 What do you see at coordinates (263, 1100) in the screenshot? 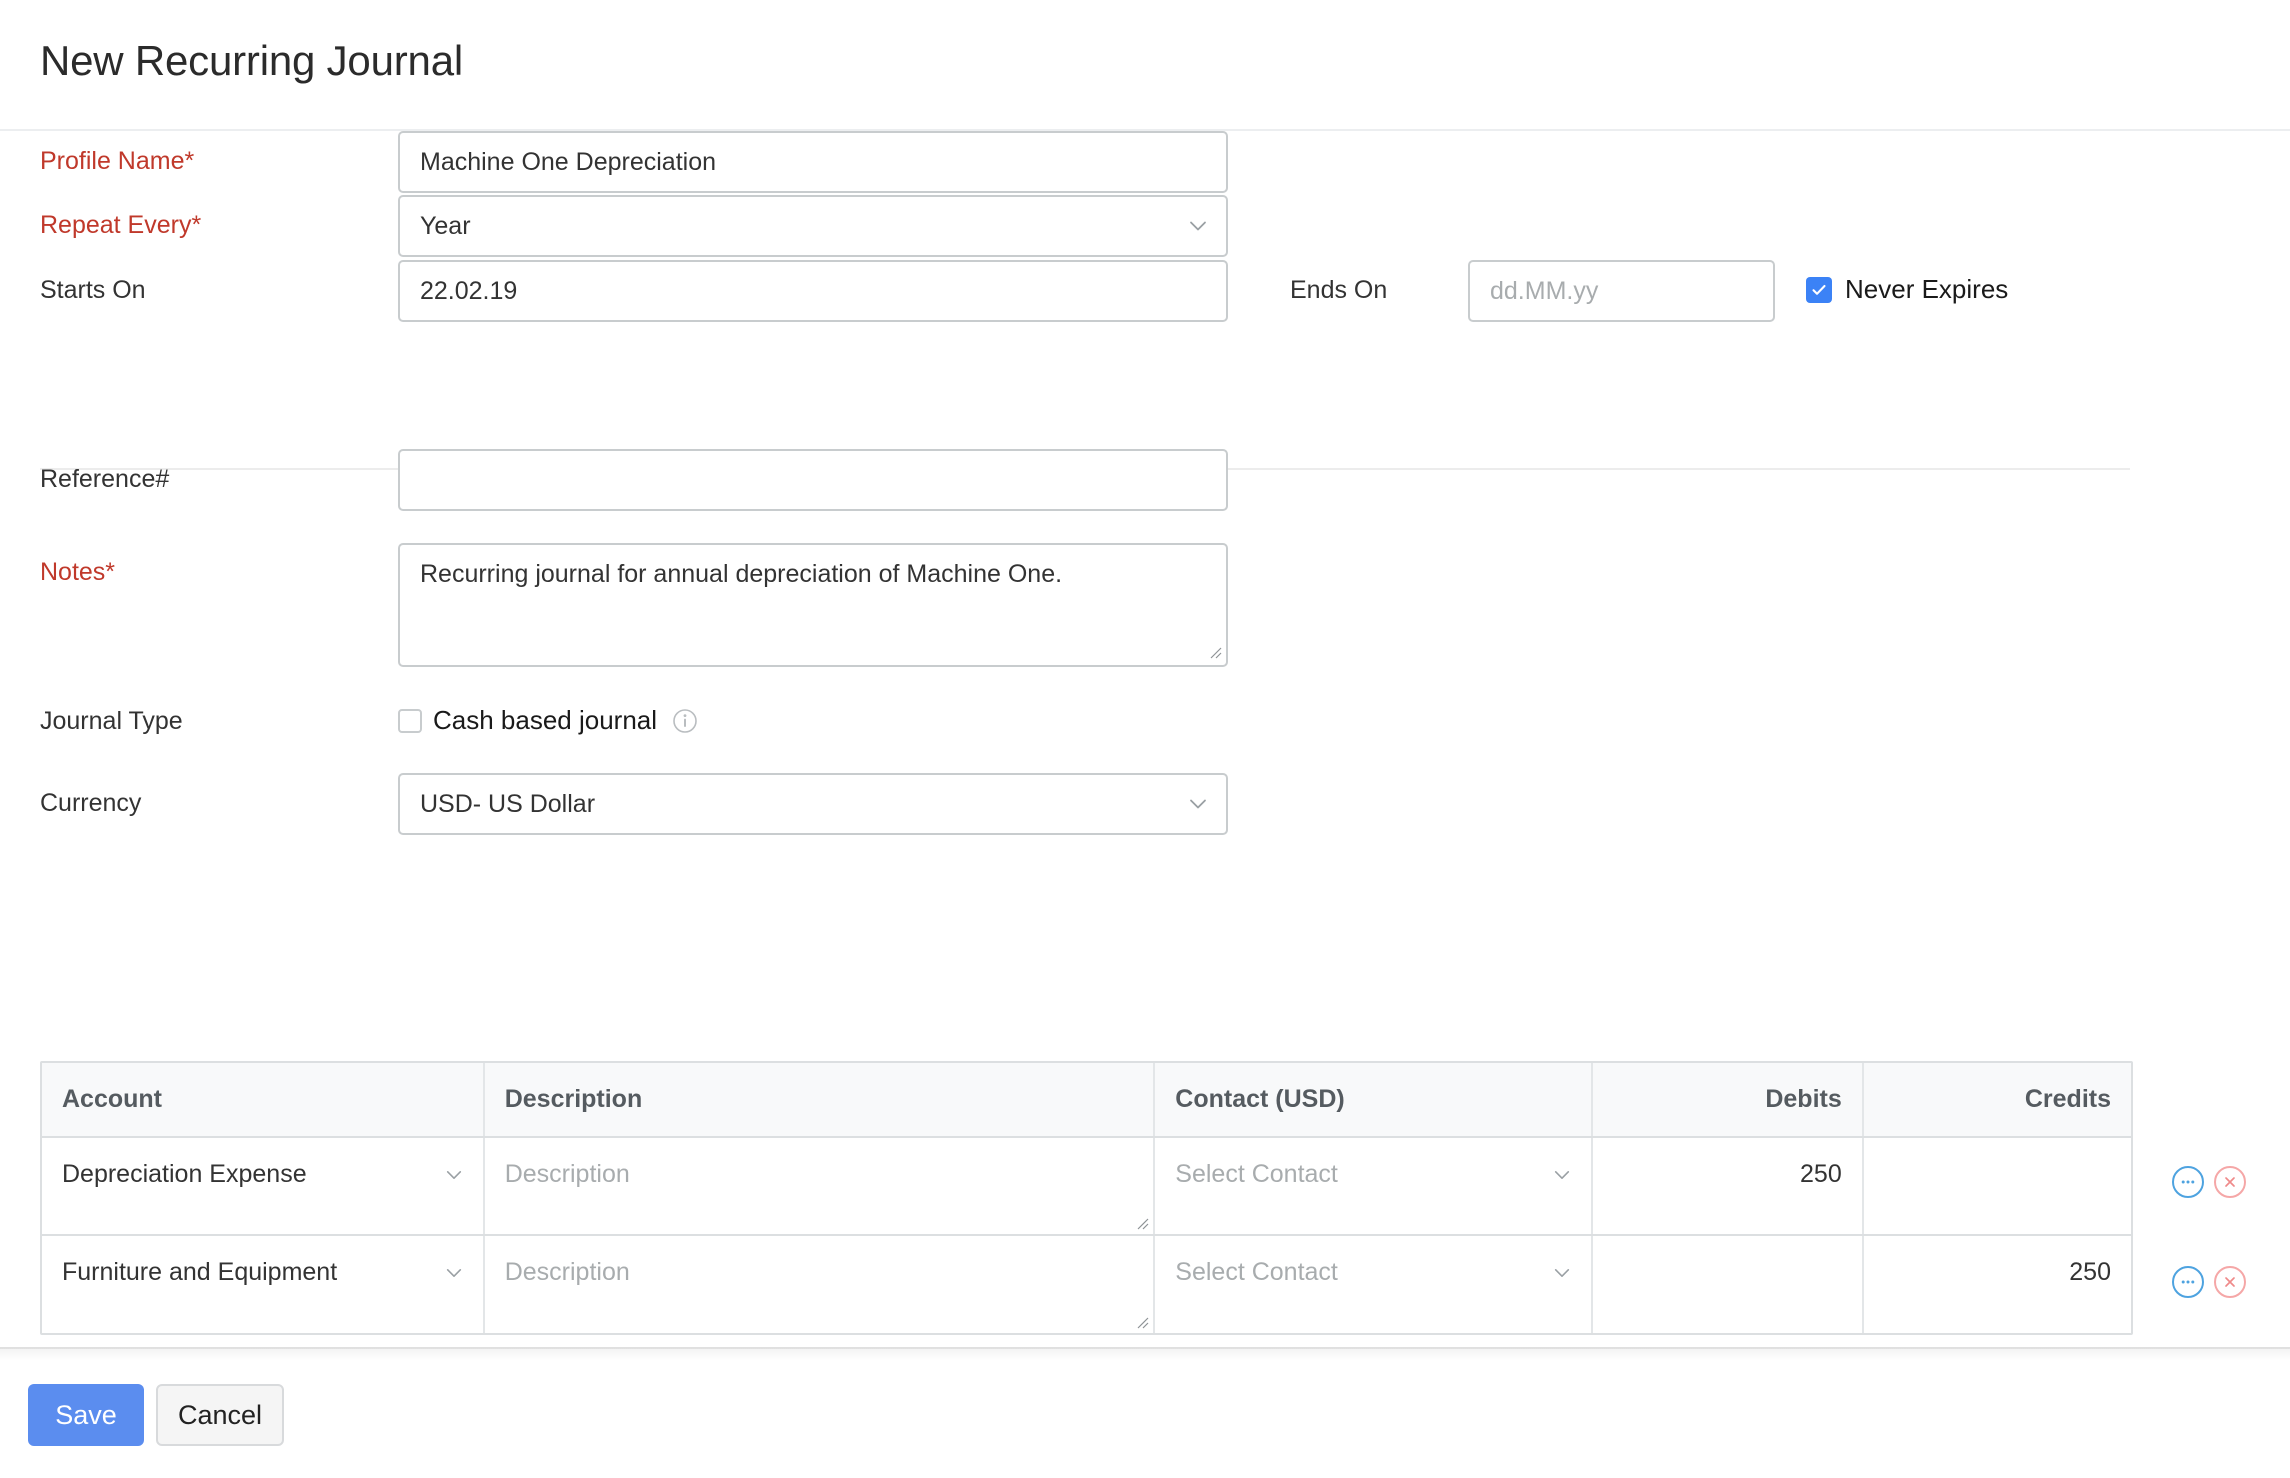
I see `column-header-account: Account` at bounding box center [263, 1100].